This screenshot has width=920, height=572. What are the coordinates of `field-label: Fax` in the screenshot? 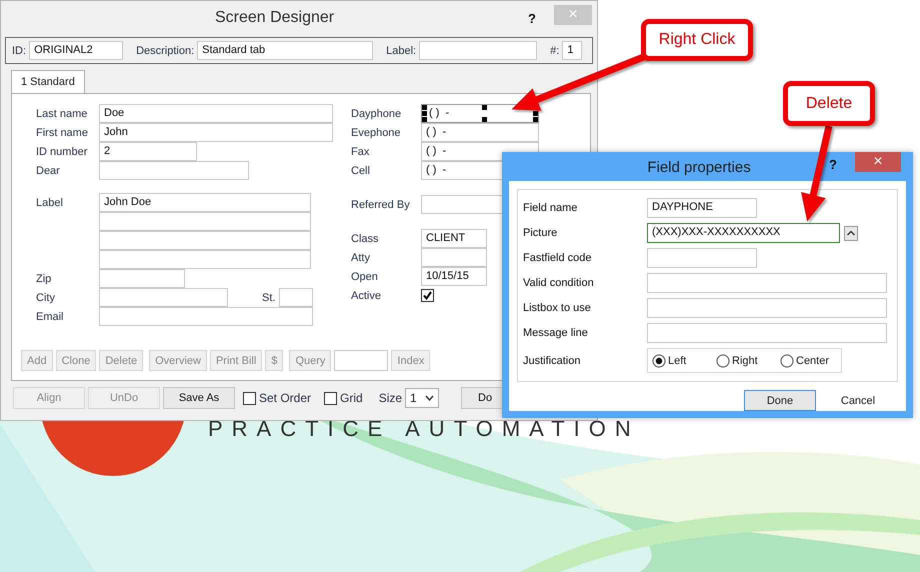 It's located at (360, 152).